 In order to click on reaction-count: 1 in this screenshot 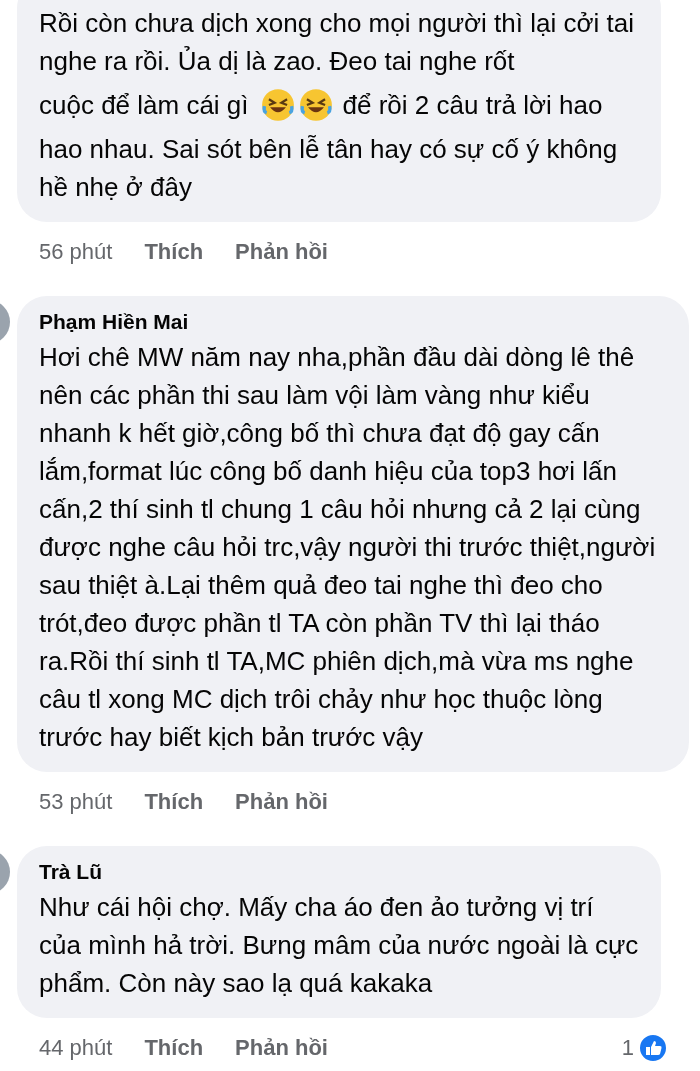, I will do `click(627, 1048)`.